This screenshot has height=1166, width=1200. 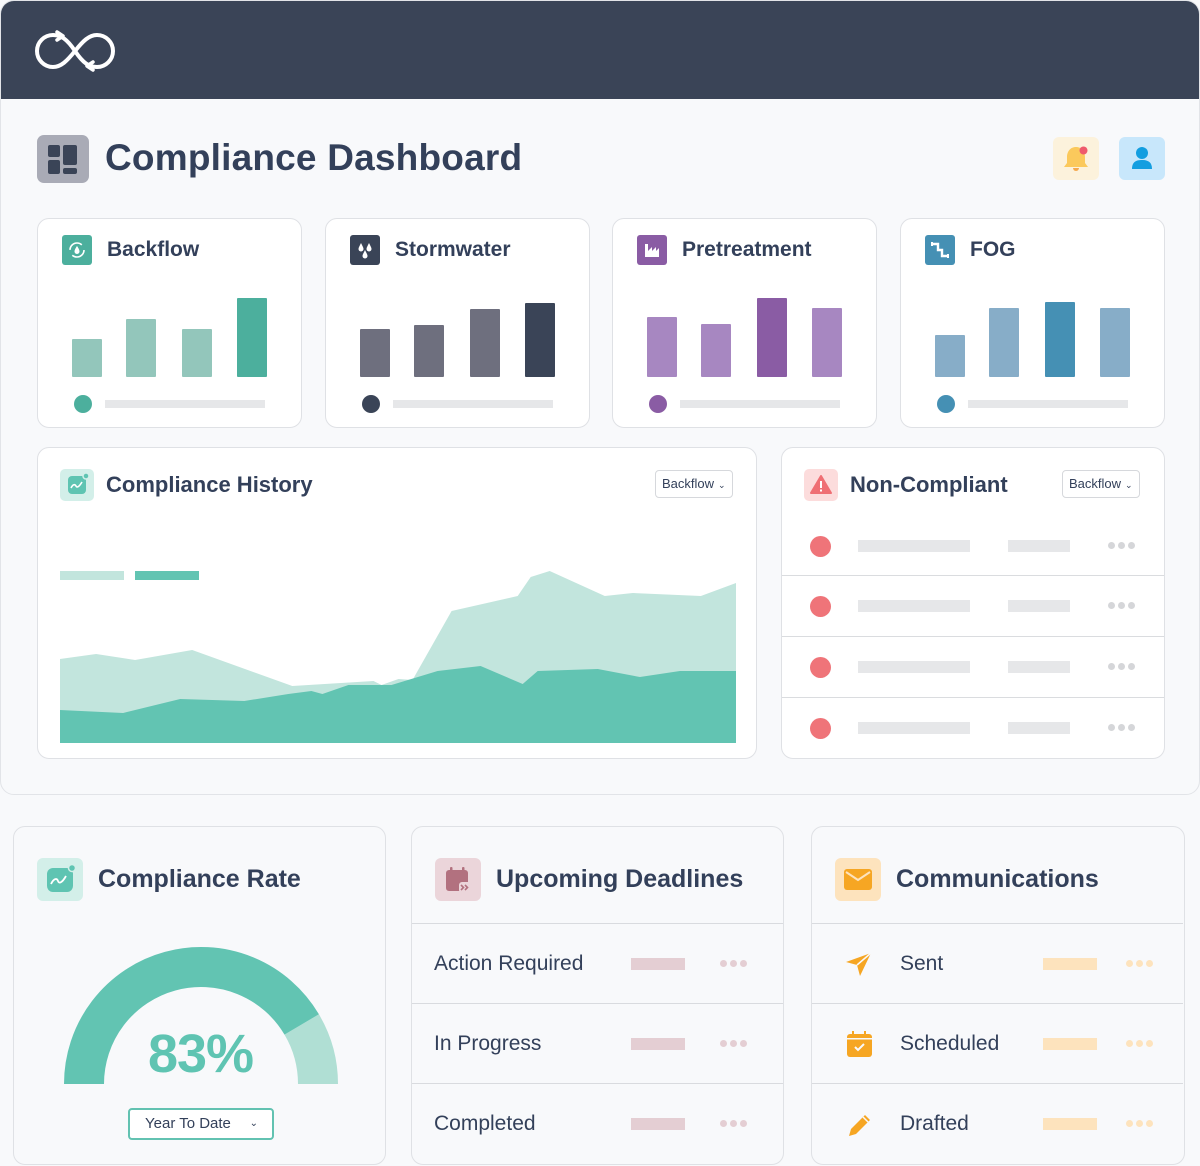 What do you see at coordinates (199, 995) in the screenshot?
I see `compliance-rate-card: Compliance Rate 83% Year To Date ⌄` at bounding box center [199, 995].